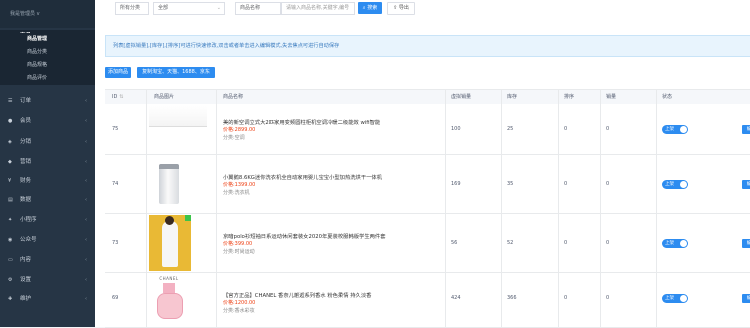  Describe the element at coordinates (10, 280) in the screenshot. I see `gear-icon: ⚙` at that location.